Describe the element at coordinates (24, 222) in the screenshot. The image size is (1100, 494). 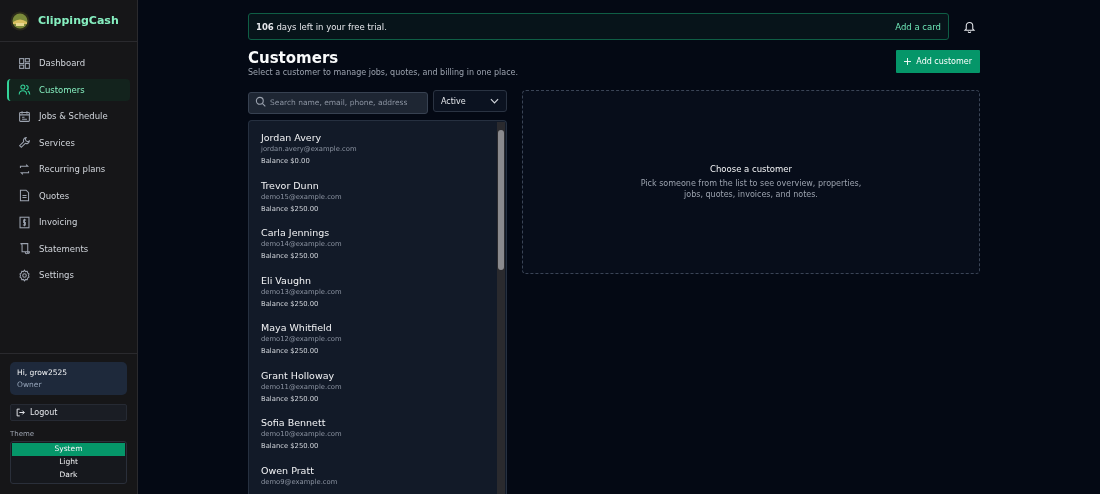
I see `dollar-icon` at that location.